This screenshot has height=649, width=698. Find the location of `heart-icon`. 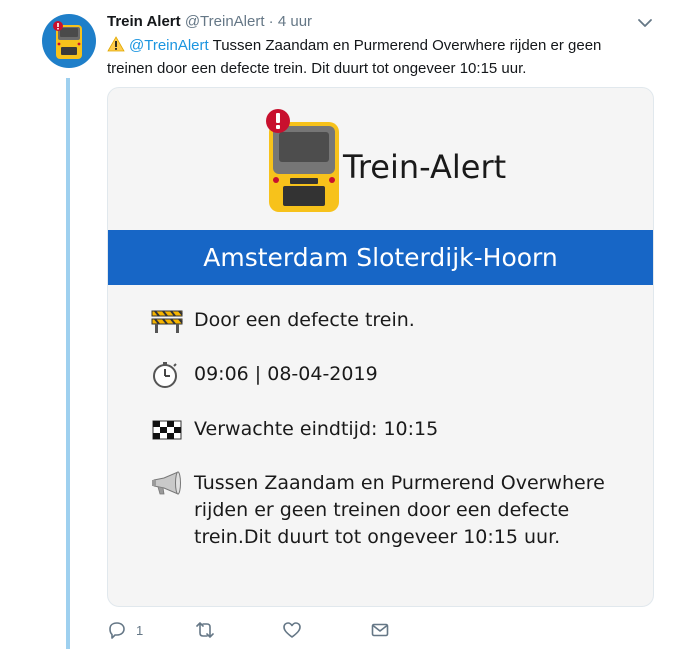

heart-icon is located at coordinates (292, 630).